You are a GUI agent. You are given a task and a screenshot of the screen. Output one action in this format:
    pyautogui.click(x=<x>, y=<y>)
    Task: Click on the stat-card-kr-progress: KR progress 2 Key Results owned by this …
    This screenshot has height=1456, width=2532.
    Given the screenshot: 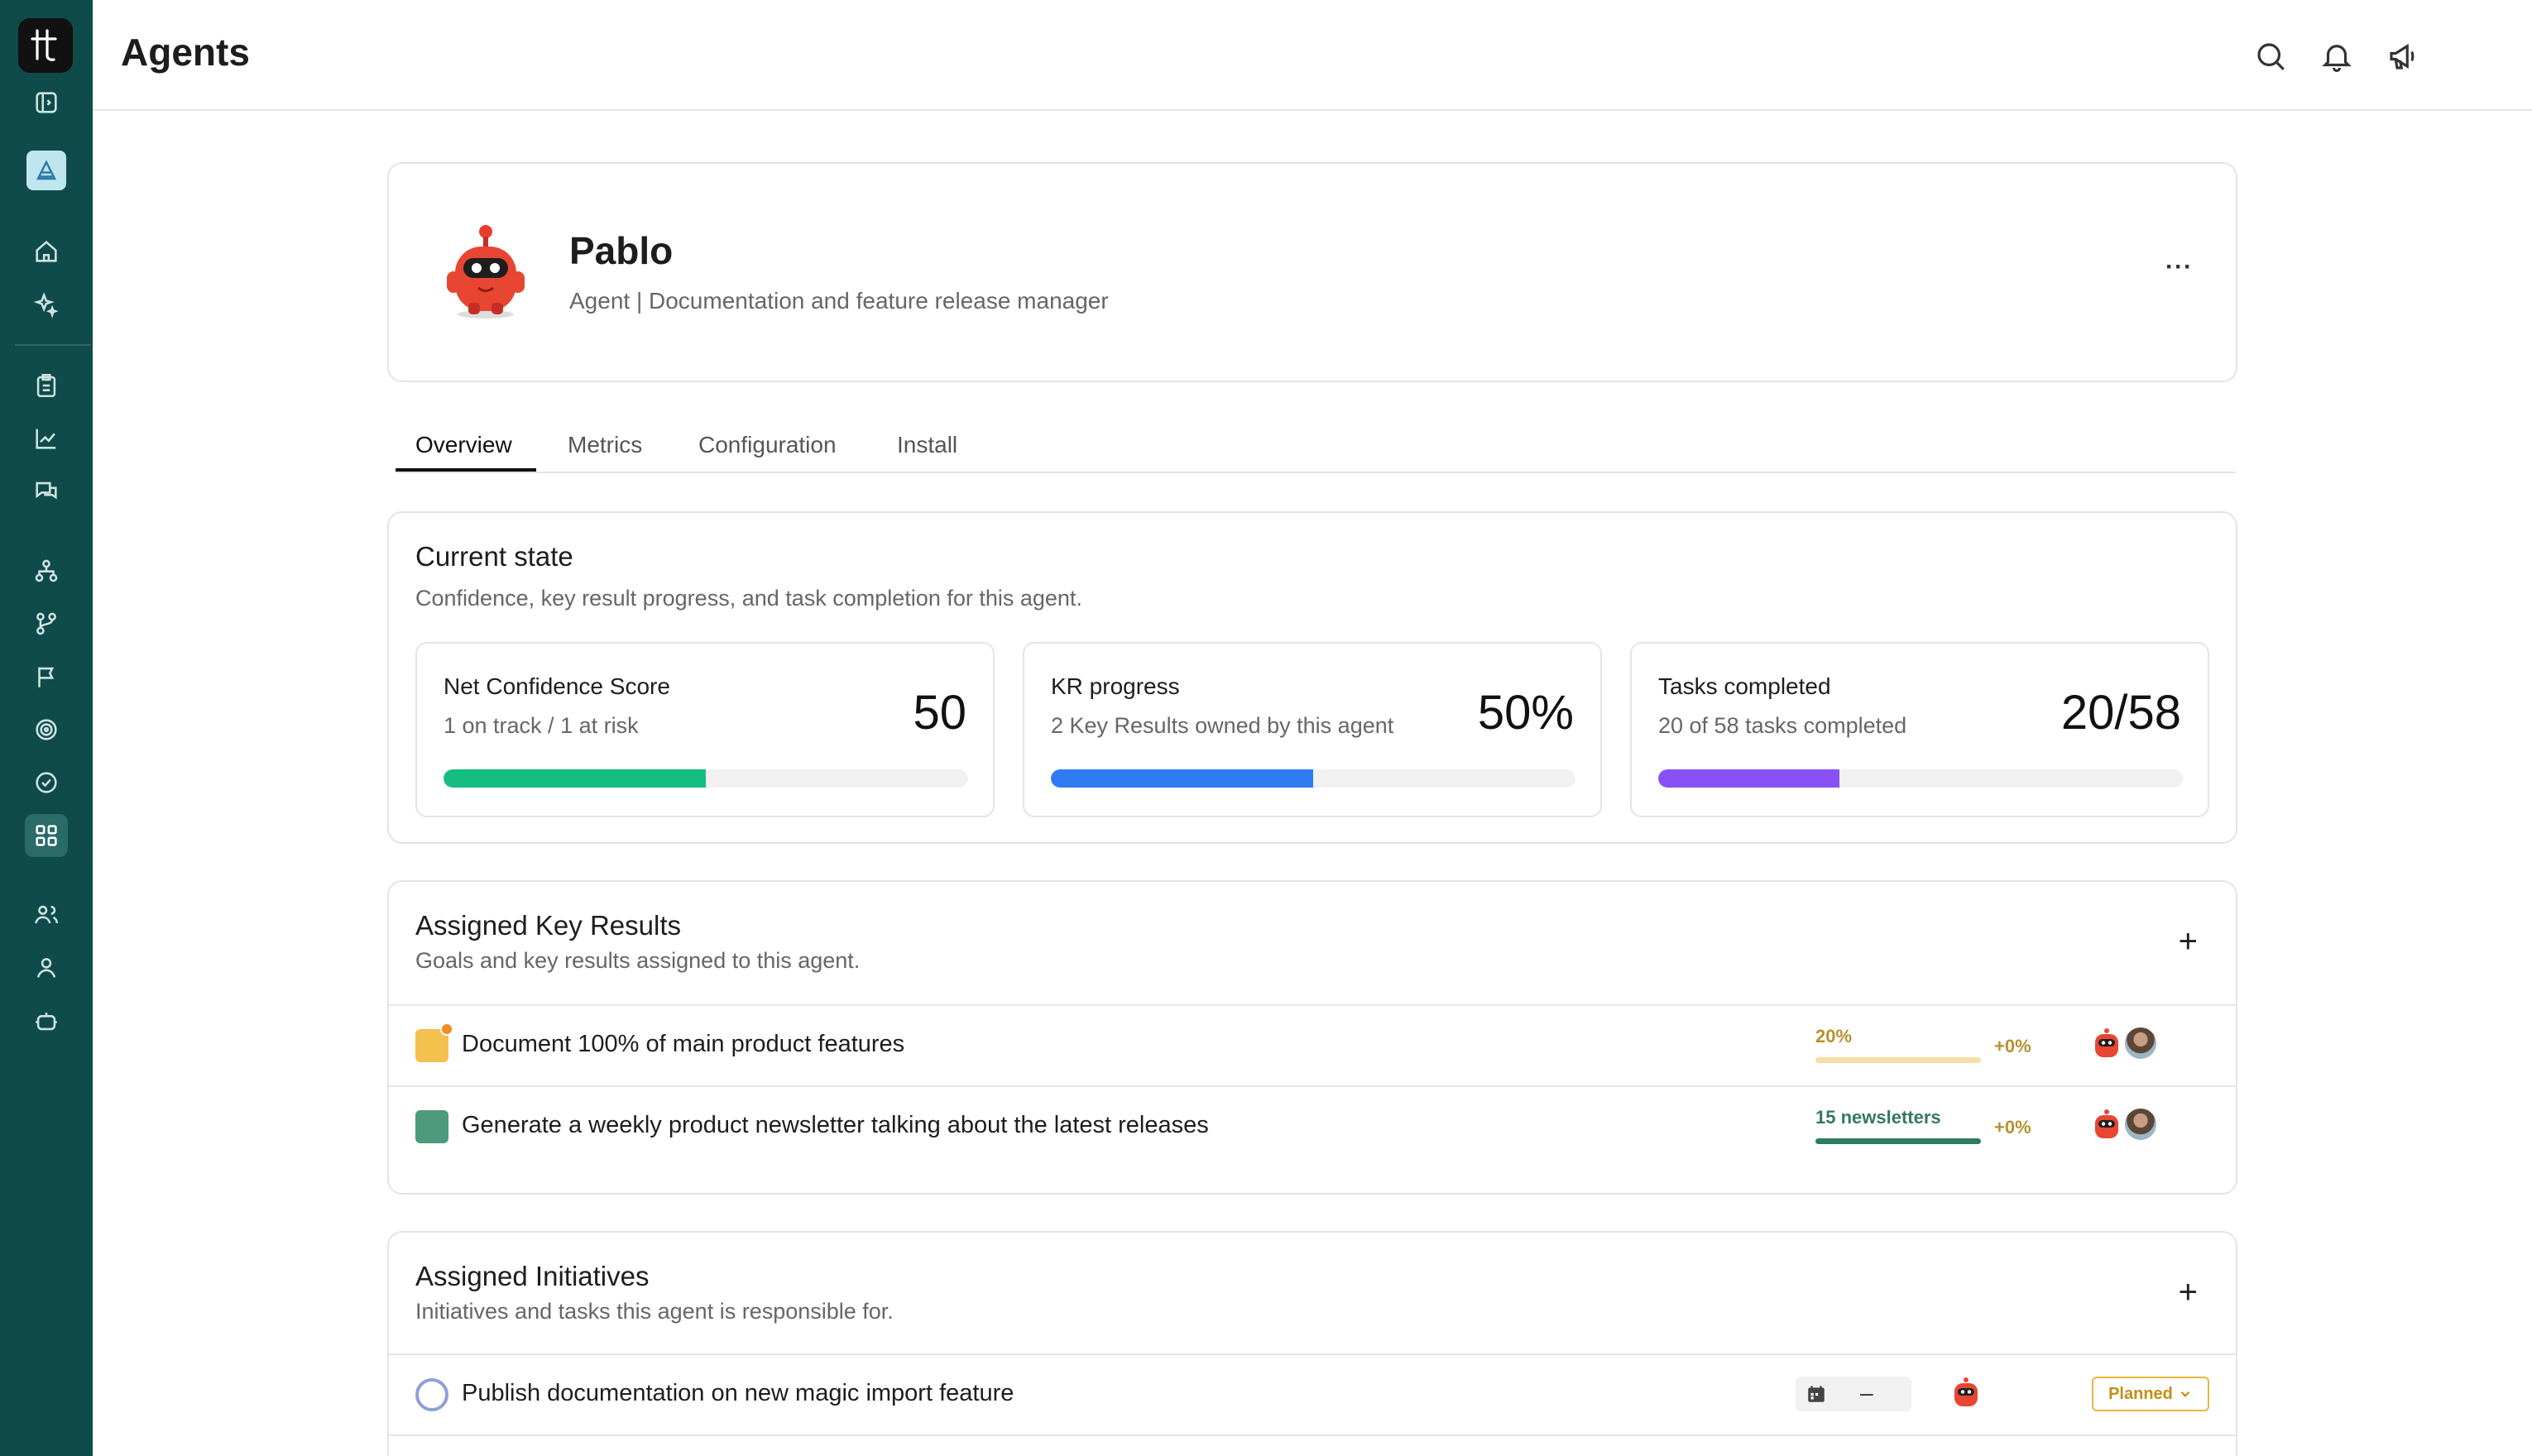 What is the action you would take?
    pyautogui.click(x=1312, y=729)
    